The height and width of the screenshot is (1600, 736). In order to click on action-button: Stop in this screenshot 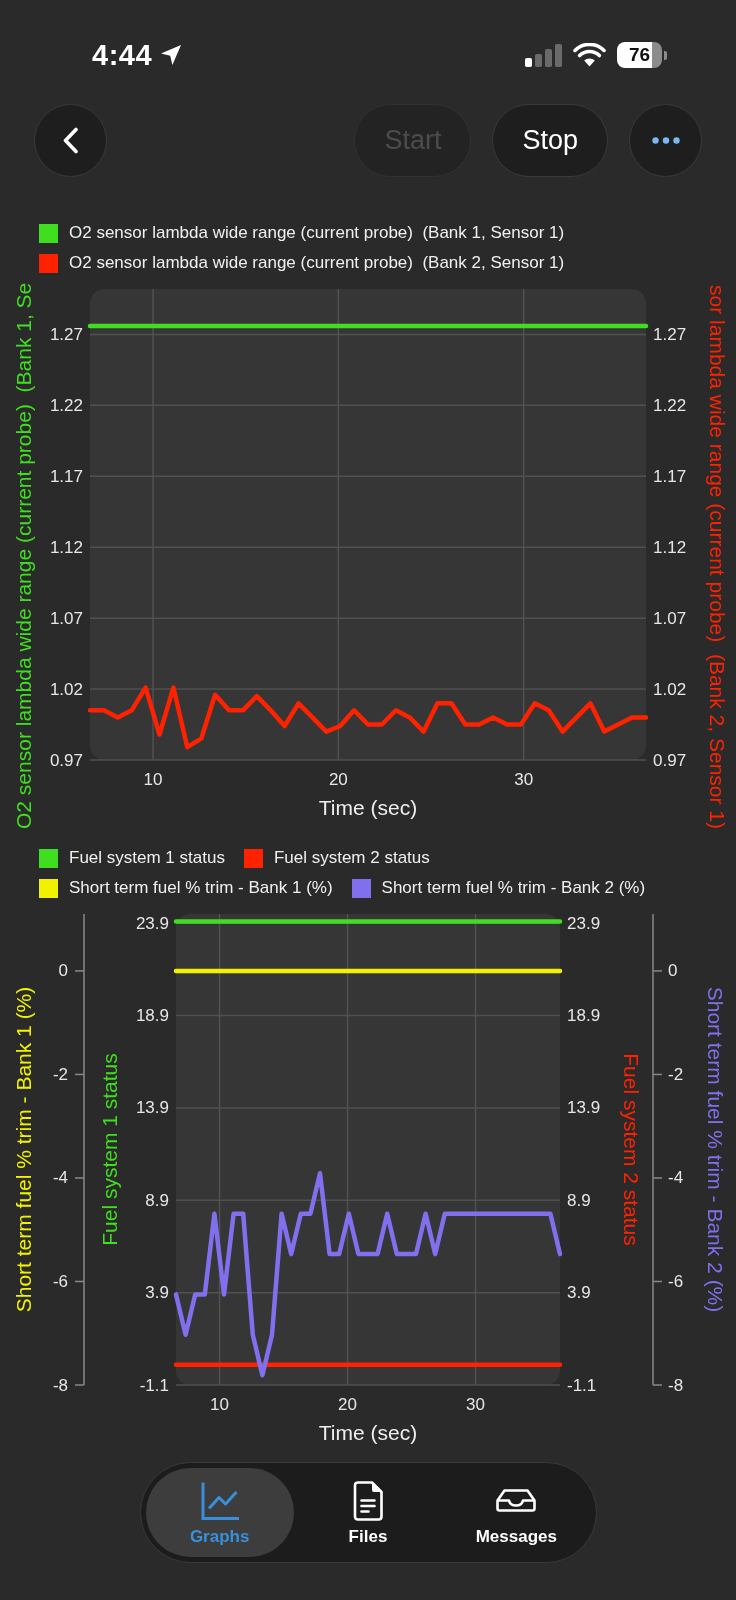, I will do `click(550, 140)`.